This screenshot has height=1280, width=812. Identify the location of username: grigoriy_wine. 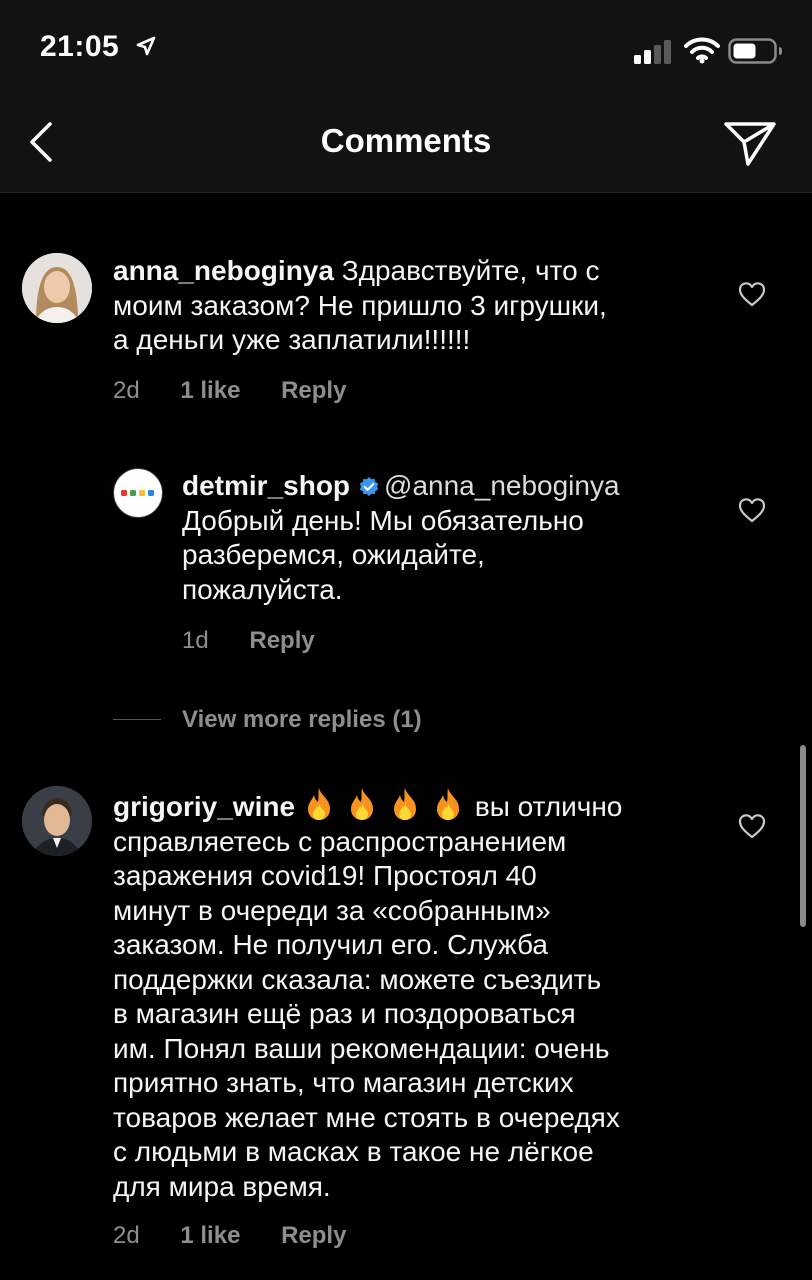
(204, 806).